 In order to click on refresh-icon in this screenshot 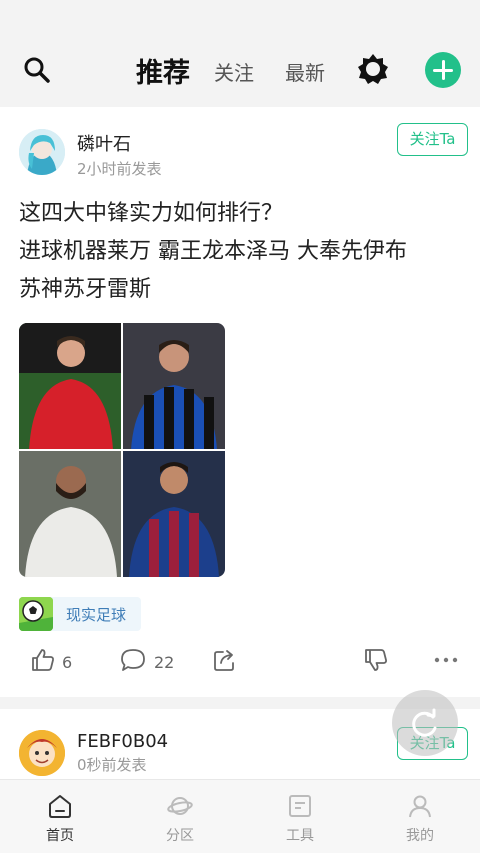, I will do `click(424, 722)`.